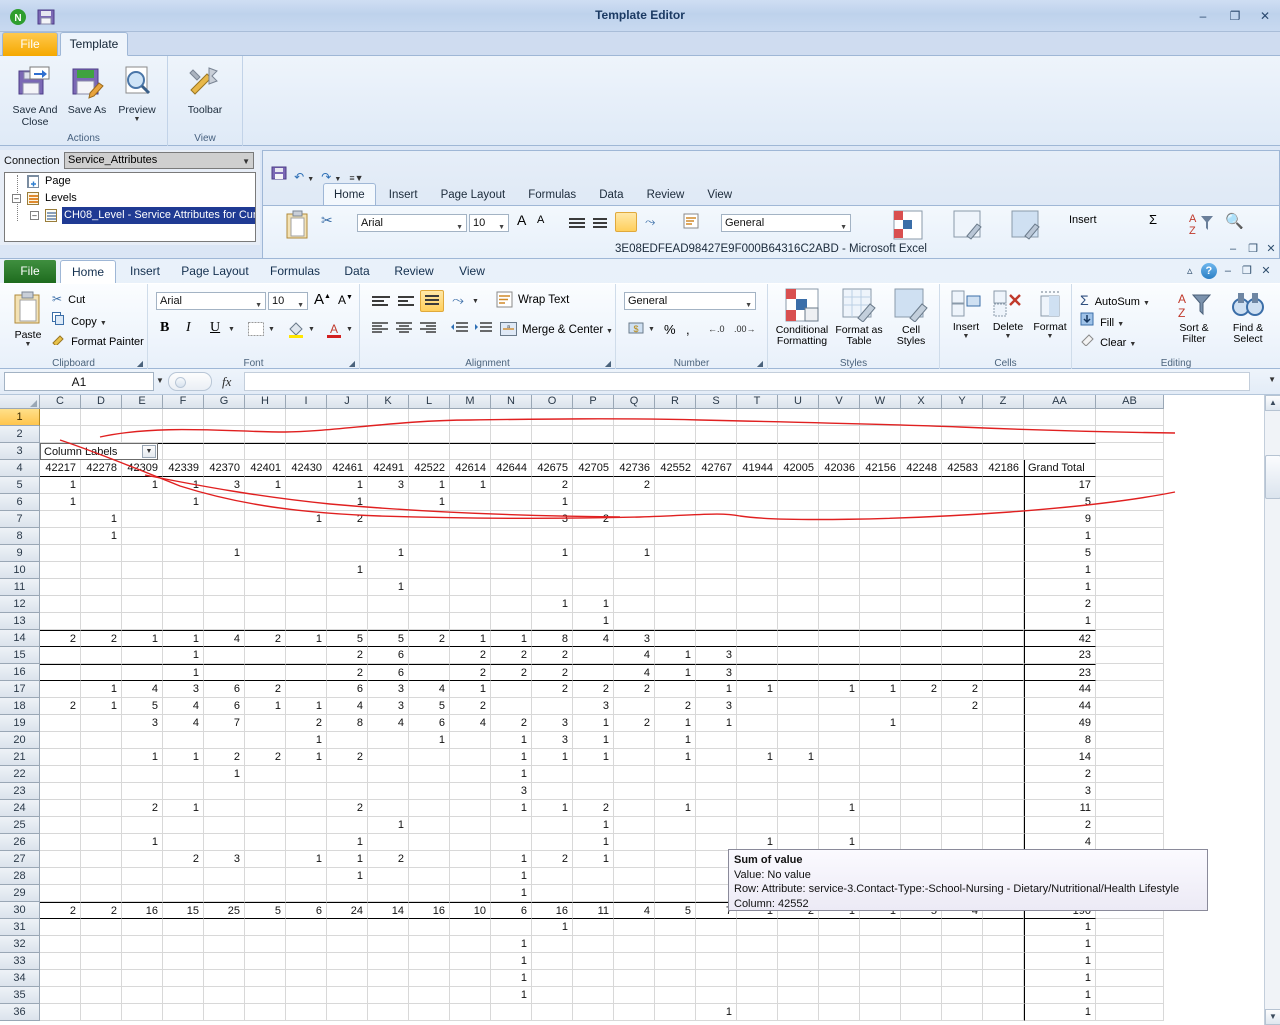 The image size is (1280, 1025). Describe the element at coordinates (20, 825) in the screenshot. I see `row-header-25: 25` at that location.